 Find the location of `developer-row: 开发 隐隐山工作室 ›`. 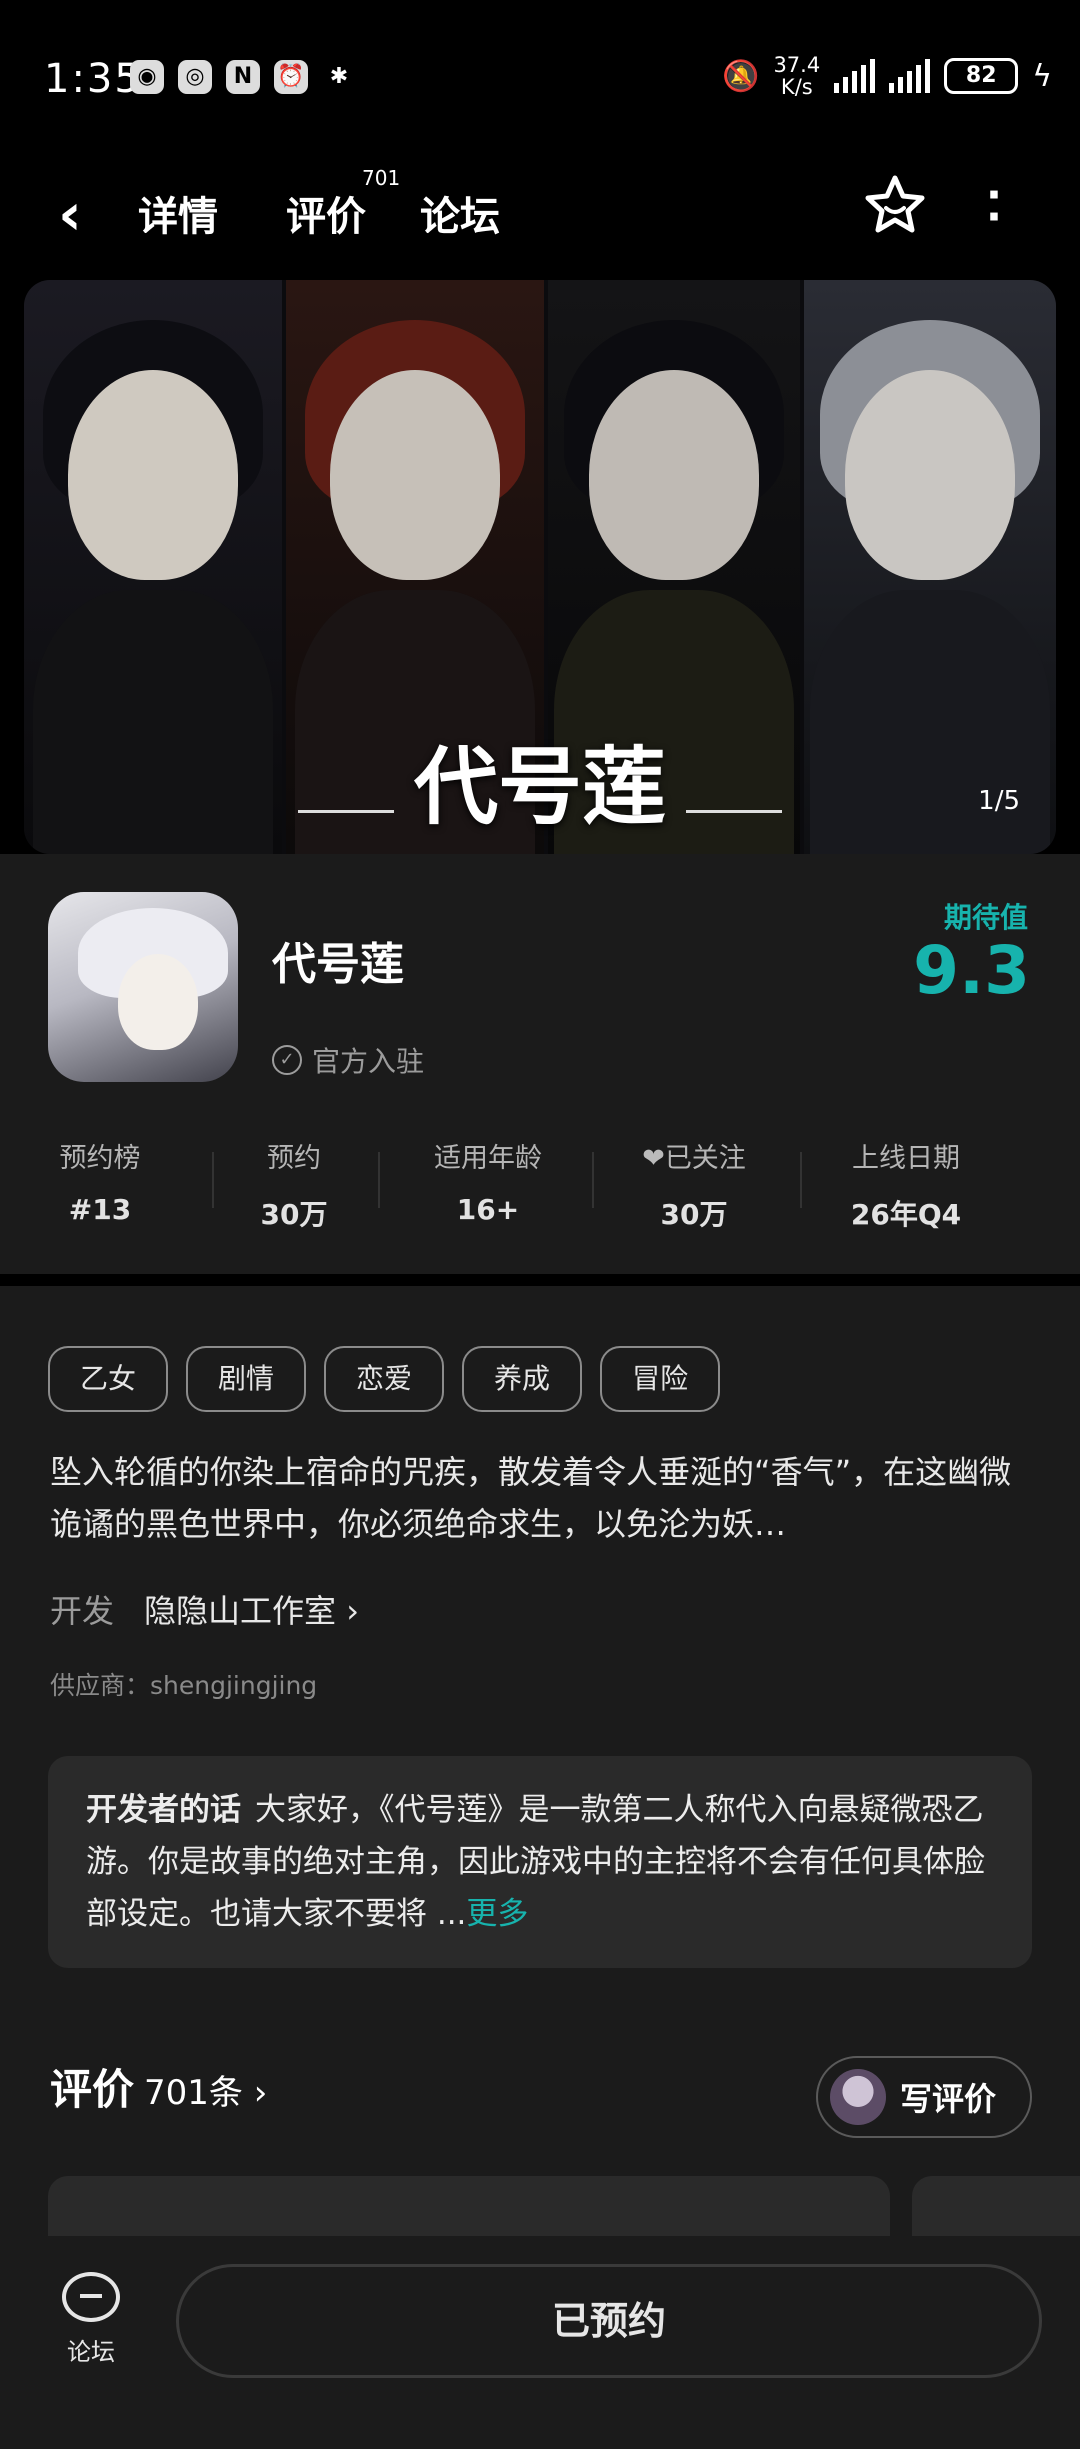

developer-row: 开发 隐隐山工作室 › is located at coordinates (204, 1609).